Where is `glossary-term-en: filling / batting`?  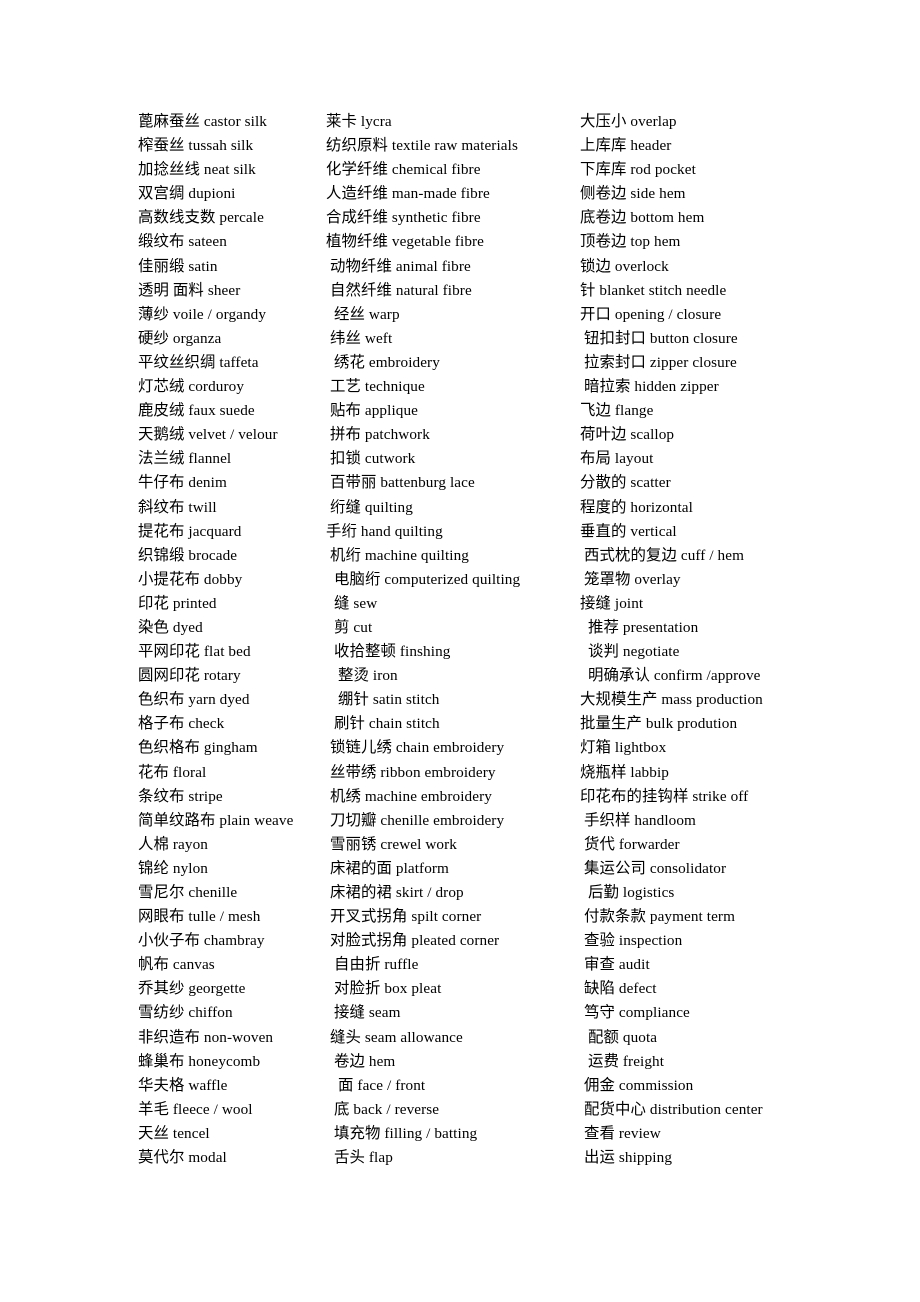 glossary-term-en: filling / batting is located at coordinates (431, 1133).